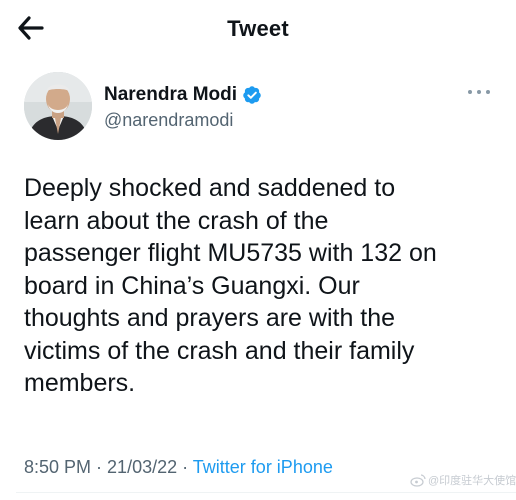 The width and height of the screenshot is (516, 500). Describe the element at coordinates (263, 467) in the screenshot. I see `tweet-source-link: Twitter for iPhone` at that location.